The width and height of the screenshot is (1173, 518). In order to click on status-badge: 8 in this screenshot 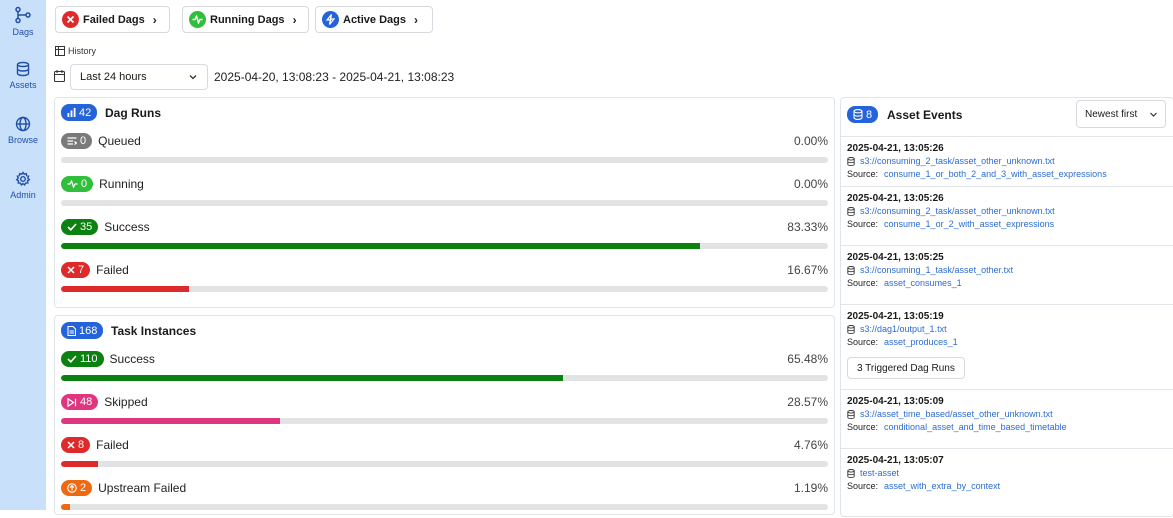, I will do `click(76, 445)`.